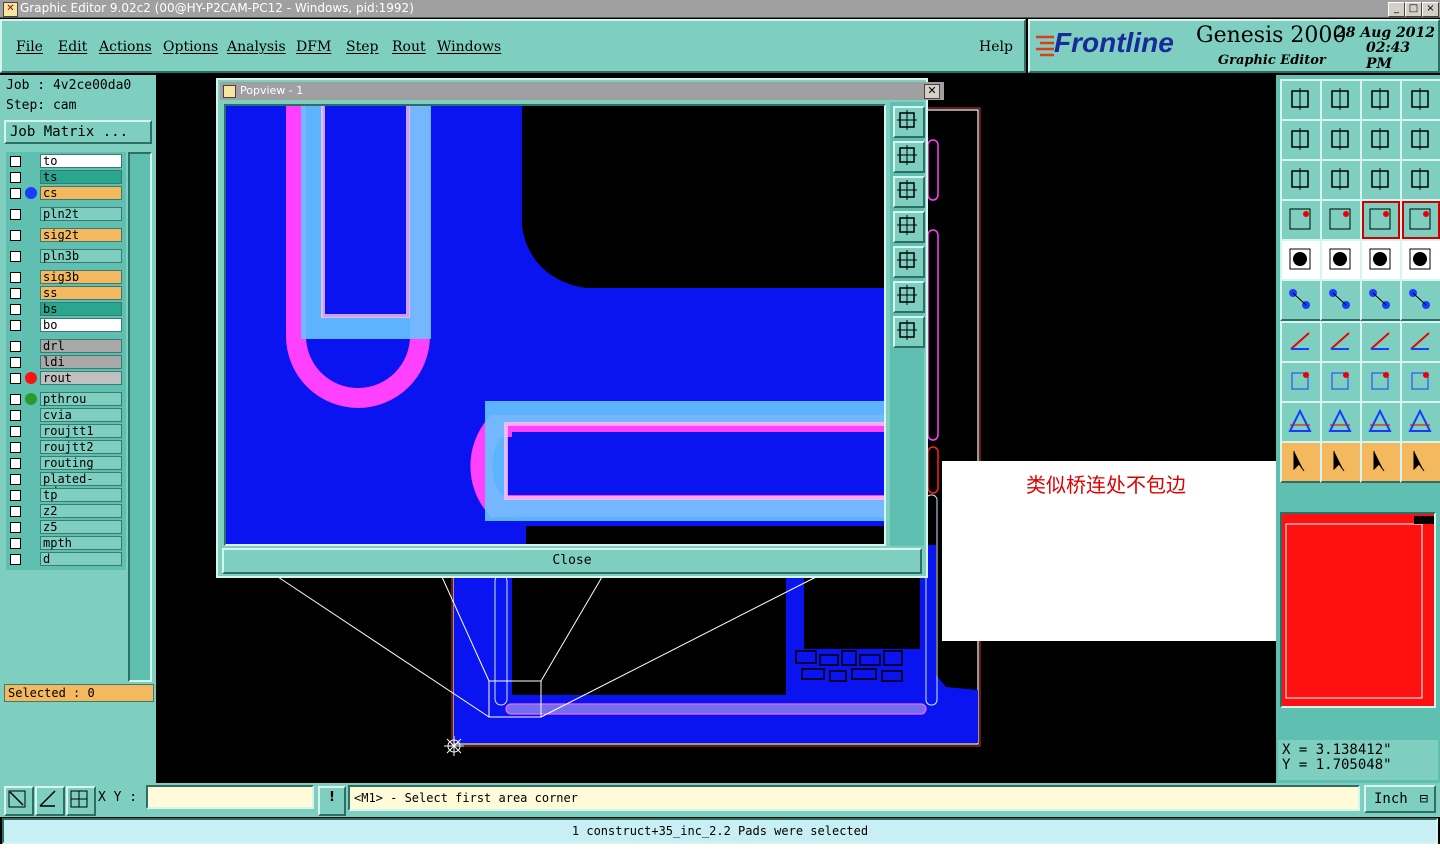  Describe the element at coordinates (1358, 610) in the screenshot. I see `mini-overview` at that location.